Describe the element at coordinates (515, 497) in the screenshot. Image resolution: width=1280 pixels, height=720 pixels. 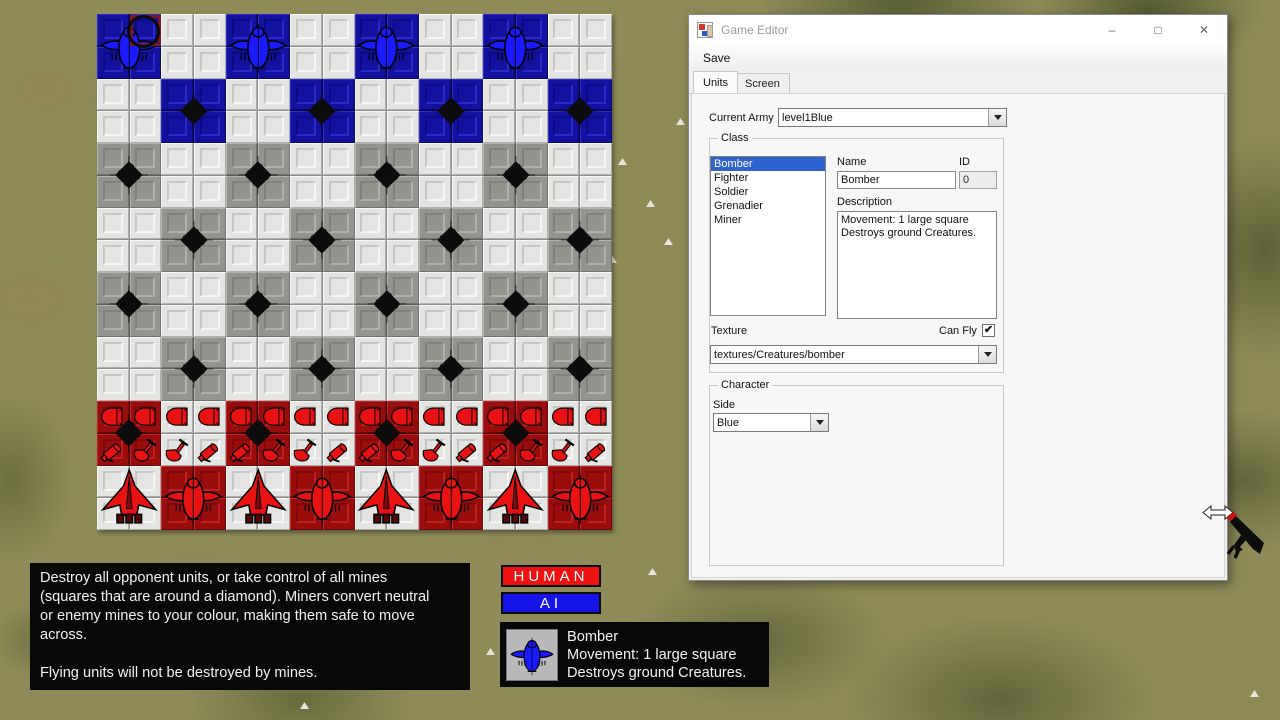
I see `board-square-r8c7-red-fighter` at that location.